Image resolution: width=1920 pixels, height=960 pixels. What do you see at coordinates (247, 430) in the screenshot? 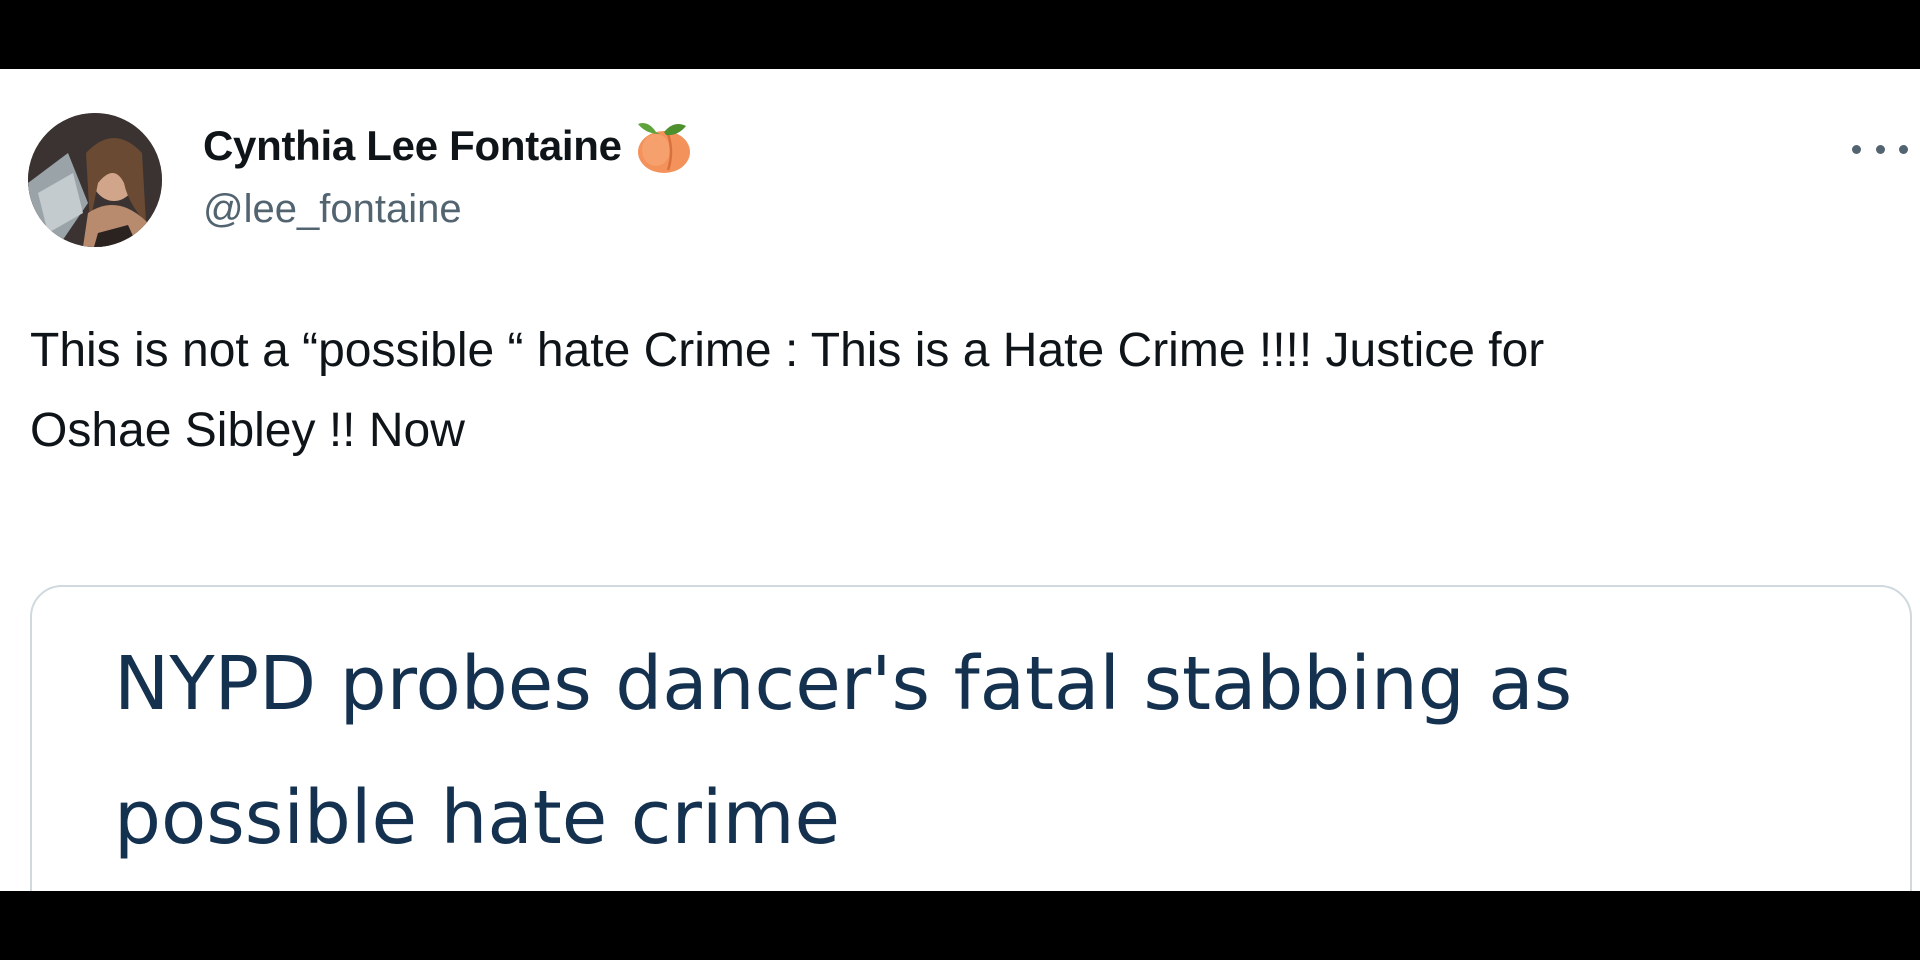
I see `tweet-text-line-2: Oshae Sibley !! Now` at bounding box center [247, 430].